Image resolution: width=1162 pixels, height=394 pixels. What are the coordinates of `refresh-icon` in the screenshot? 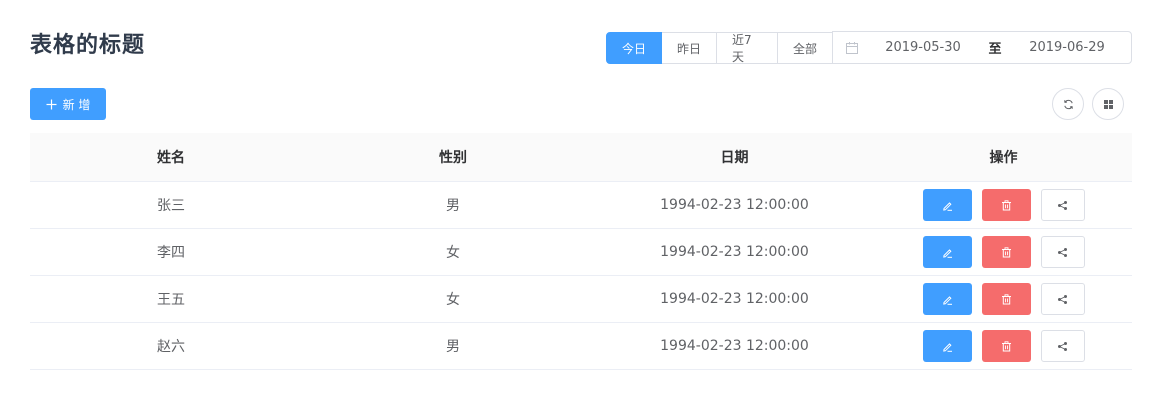 It's located at (1068, 104).